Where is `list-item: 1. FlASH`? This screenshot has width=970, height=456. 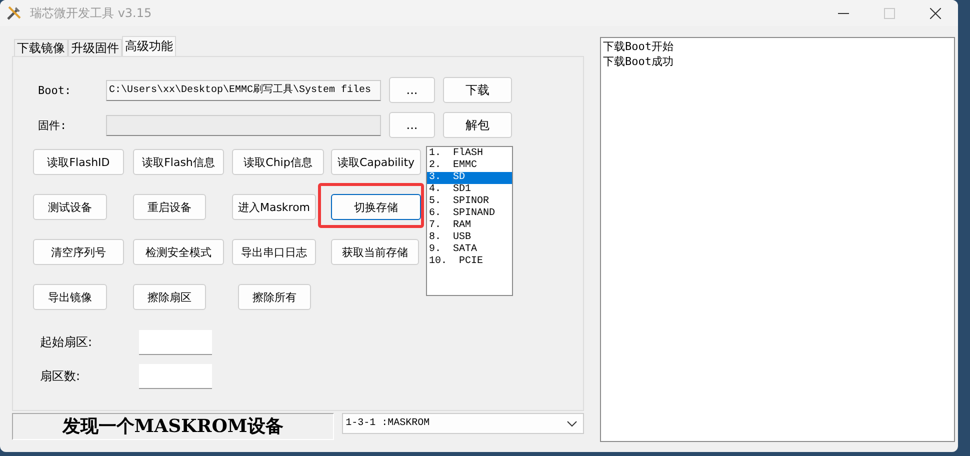 list-item: 1. FlASH is located at coordinates (469, 154).